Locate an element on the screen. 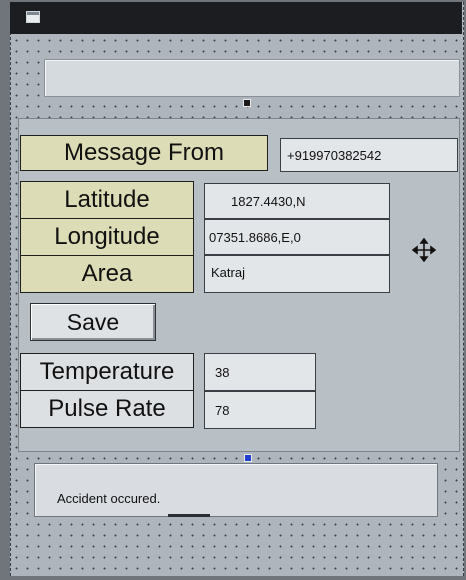  message-from-value: +919970382542 is located at coordinates (369, 155).